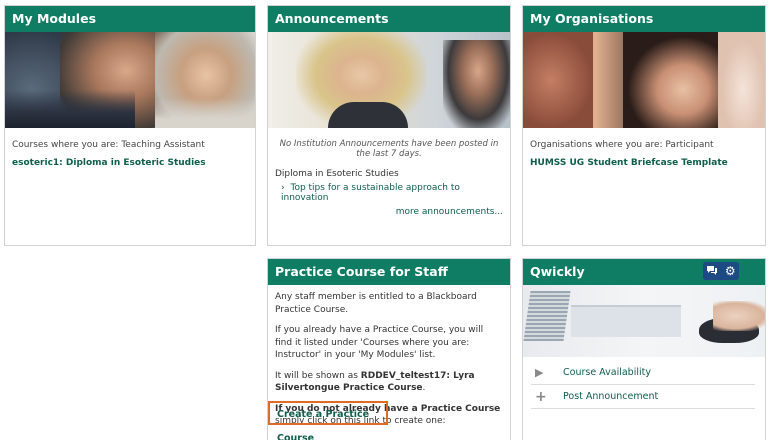 The image size is (770, 440). I want to click on announcements-title: Announcements, so click(389, 19).